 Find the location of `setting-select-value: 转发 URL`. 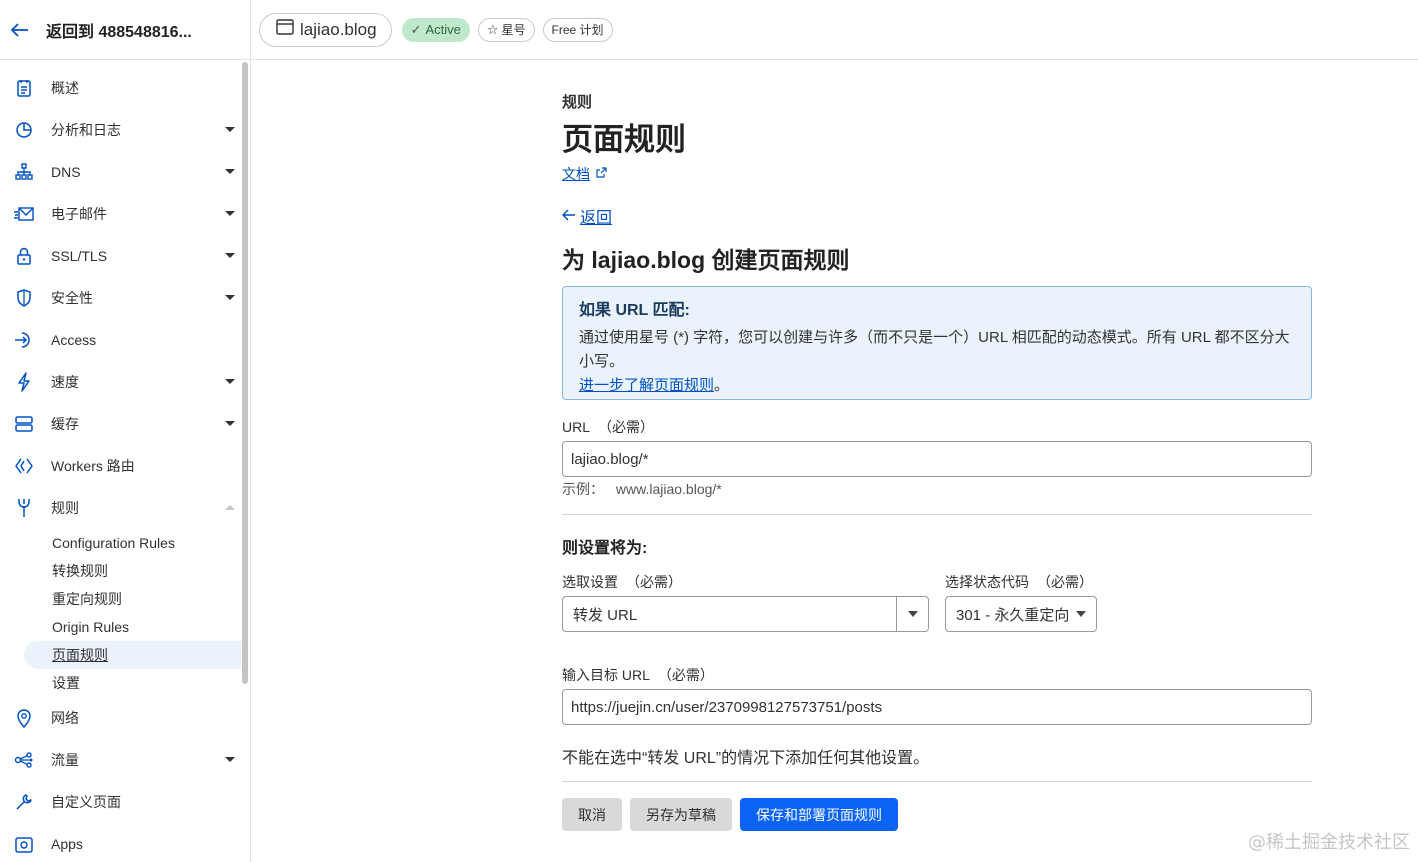

setting-select-value: 转发 URL is located at coordinates (605, 615).